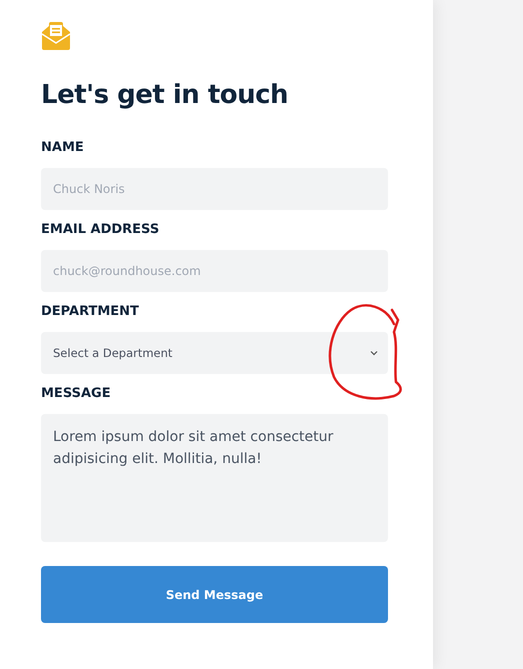  What do you see at coordinates (214, 478) in the screenshot?
I see `message-field: Lorem ipsum dolor sit amet consectetur adipisicing elit. Mollitia, nulla!` at bounding box center [214, 478].